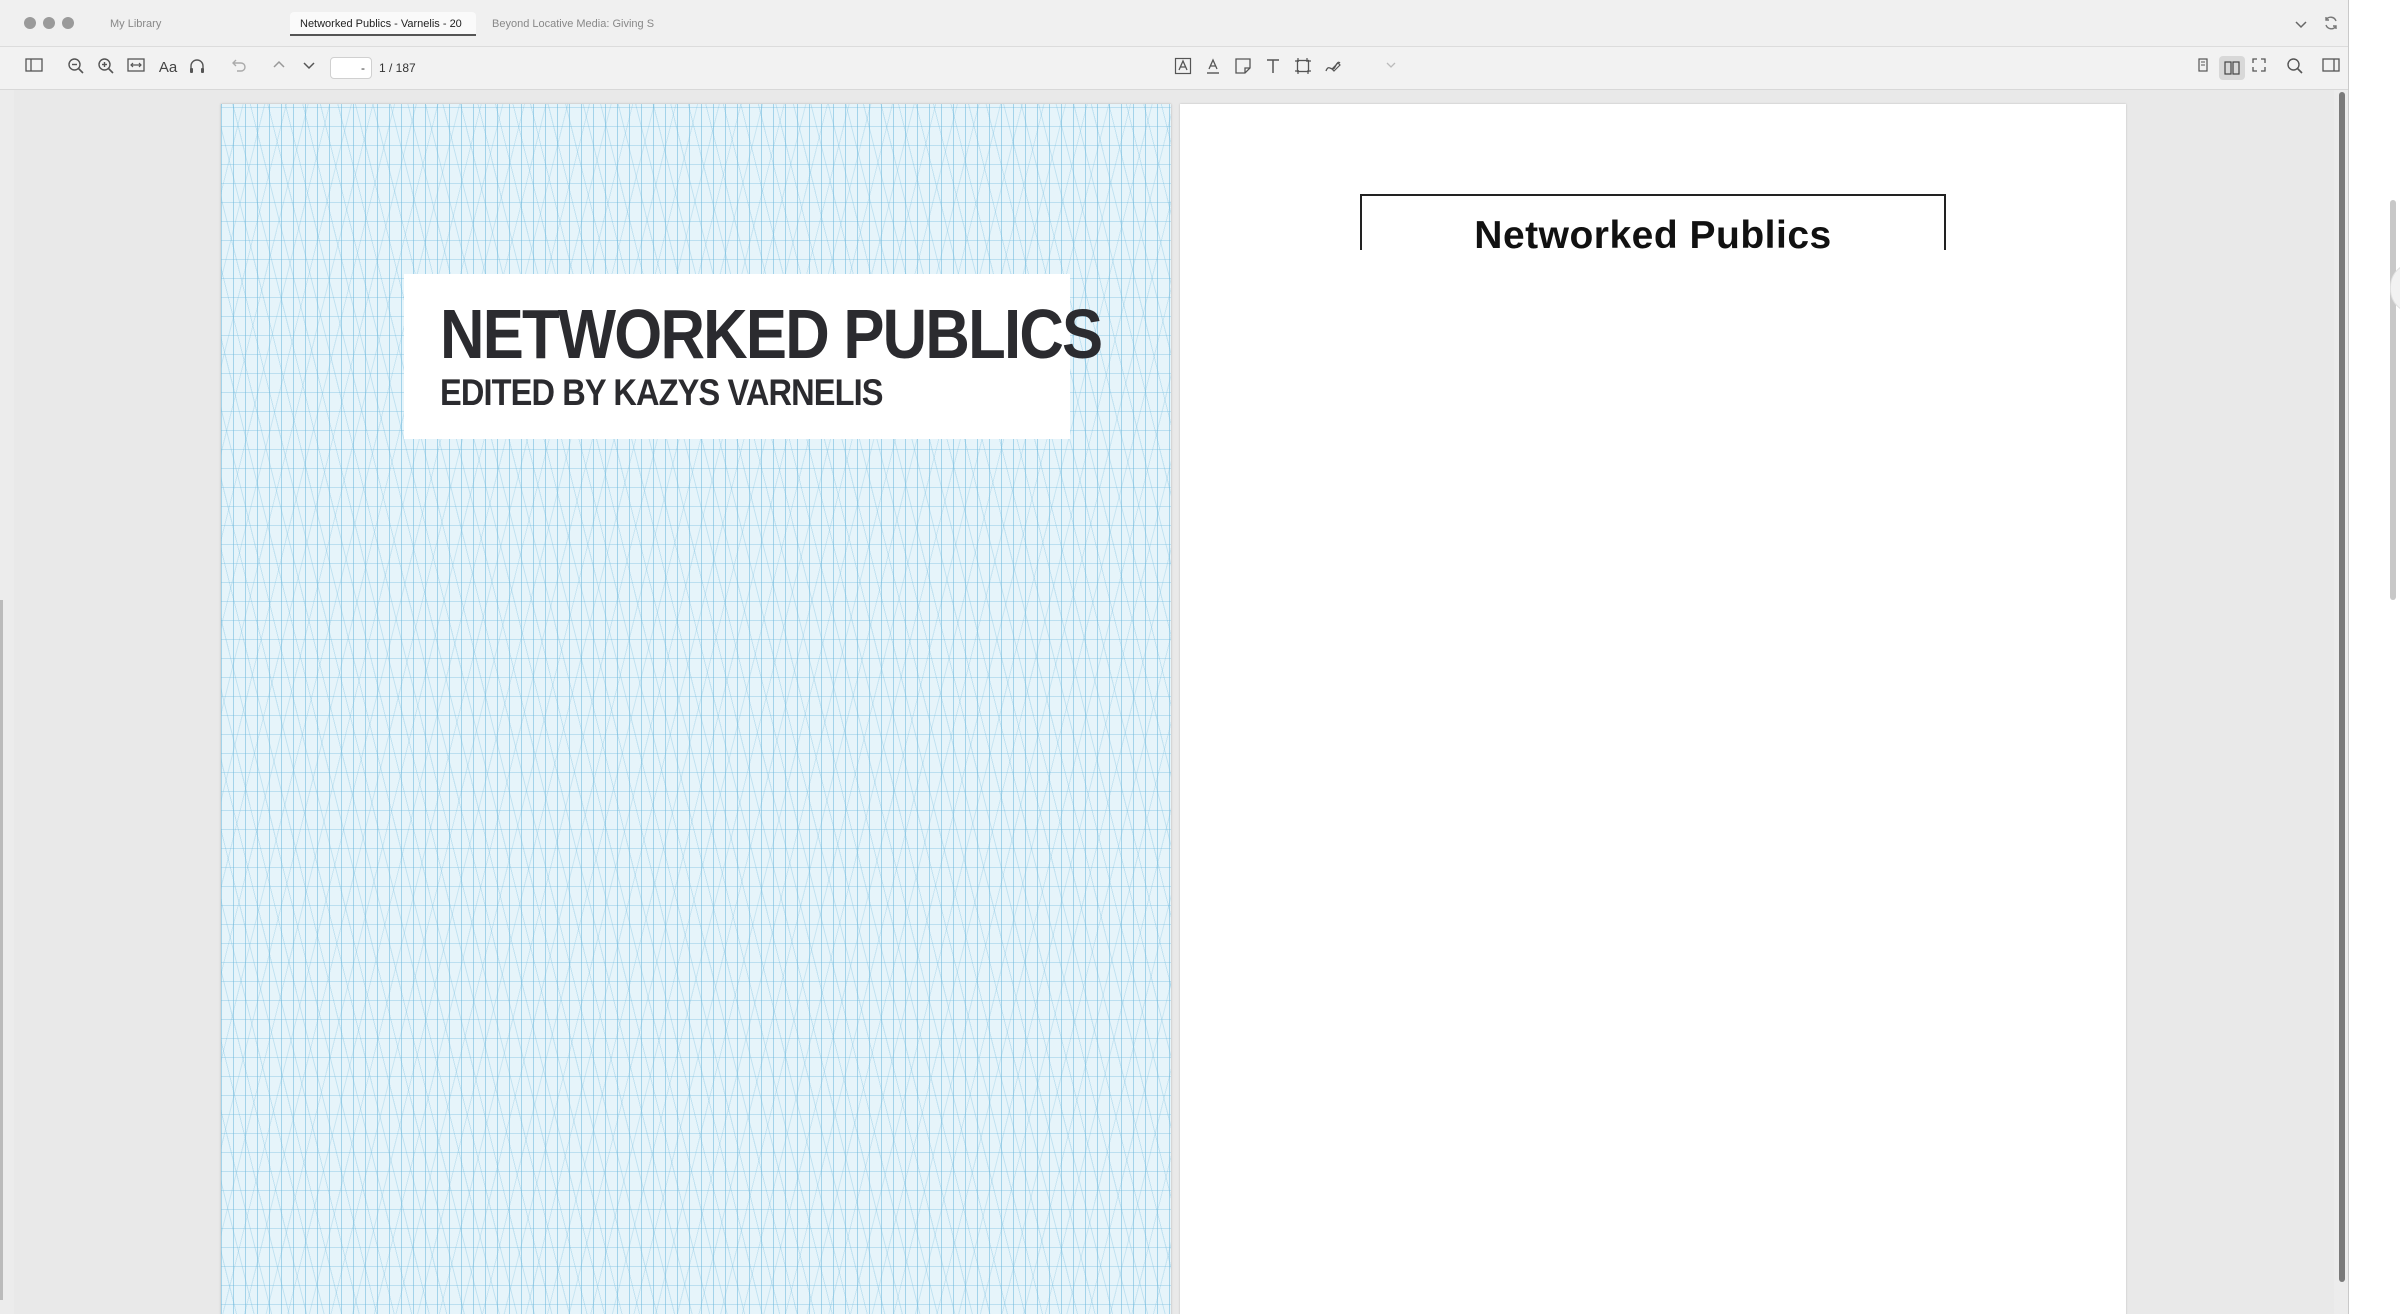  Describe the element at coordinates (771, 334) in the screenshot. I see `cover-title: NETWORKED PUBLICS` at that location.